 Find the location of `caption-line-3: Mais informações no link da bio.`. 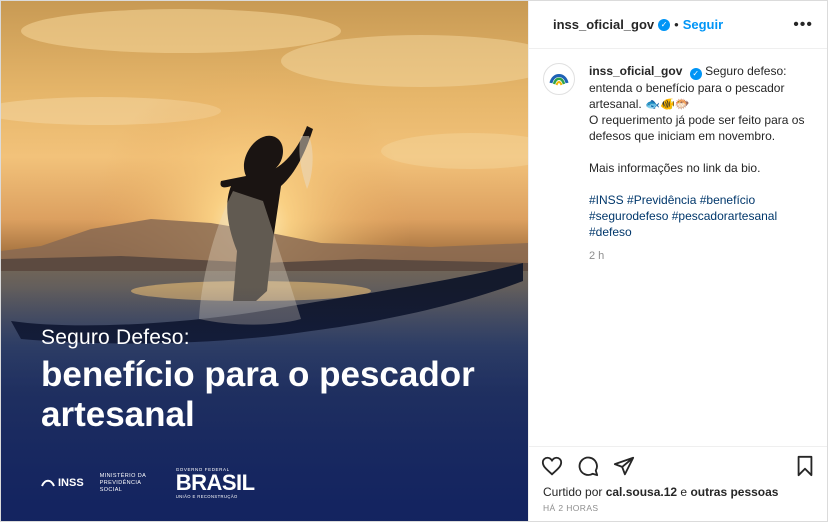

caption-line-3: Mais informações no link da bio. is located at coordinates (675, 168).